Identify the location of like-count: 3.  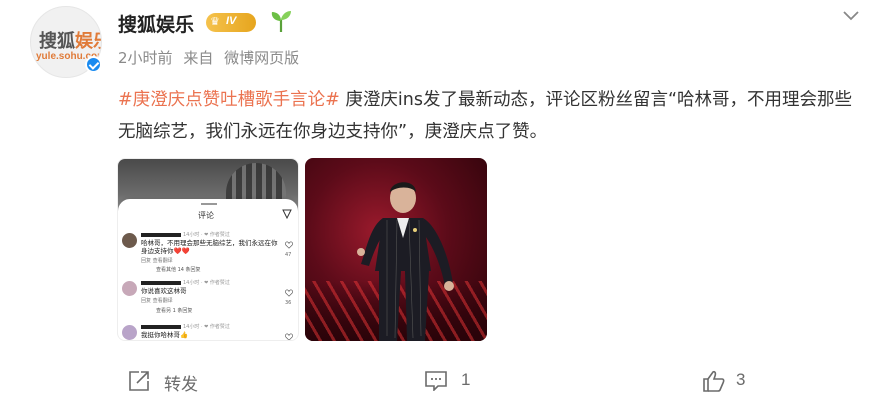
(741, 379).